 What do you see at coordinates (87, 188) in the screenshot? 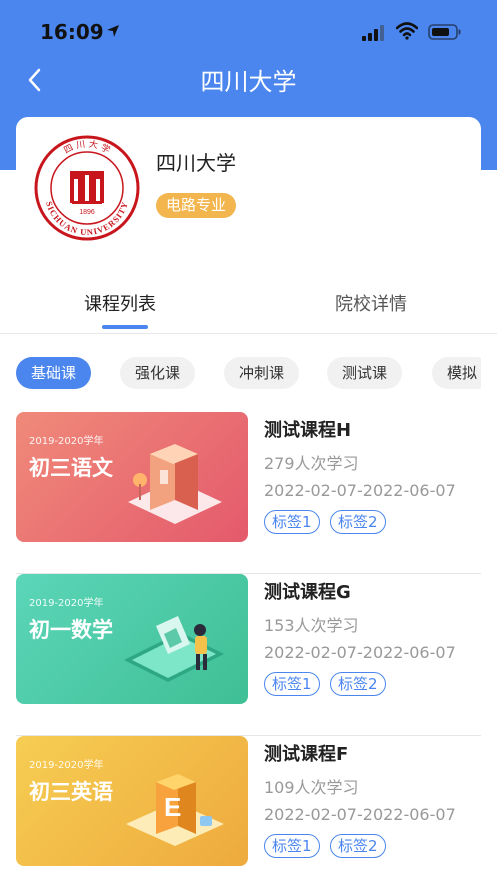
I see `university-logo: SICHUAN UNIVERSITY 四 川 大 学 1896` at bounding box center [87, 188].